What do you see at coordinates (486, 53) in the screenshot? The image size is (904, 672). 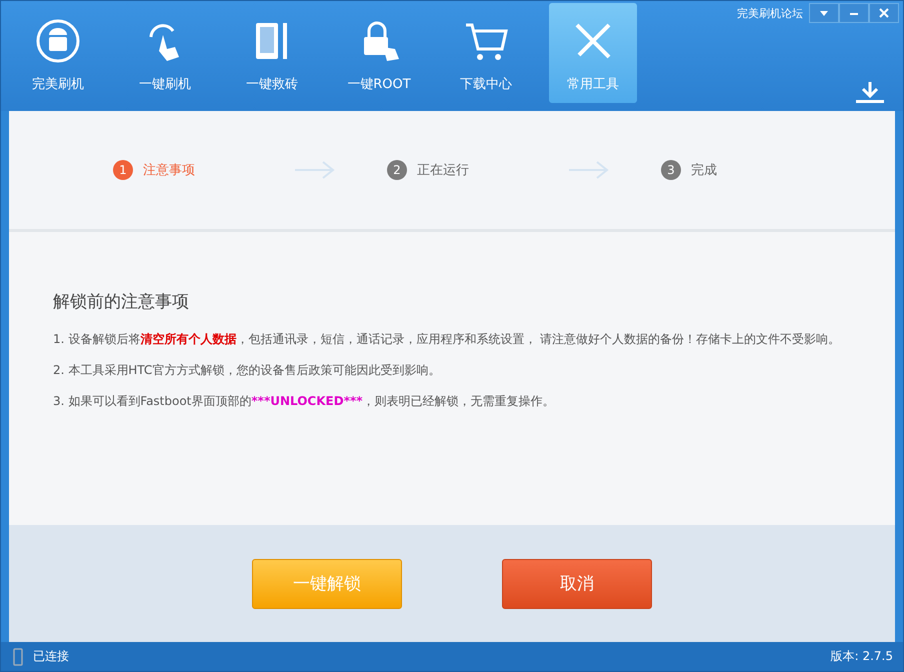 I see `nav-tab: 下载中心` at bounding box center [486, 53].